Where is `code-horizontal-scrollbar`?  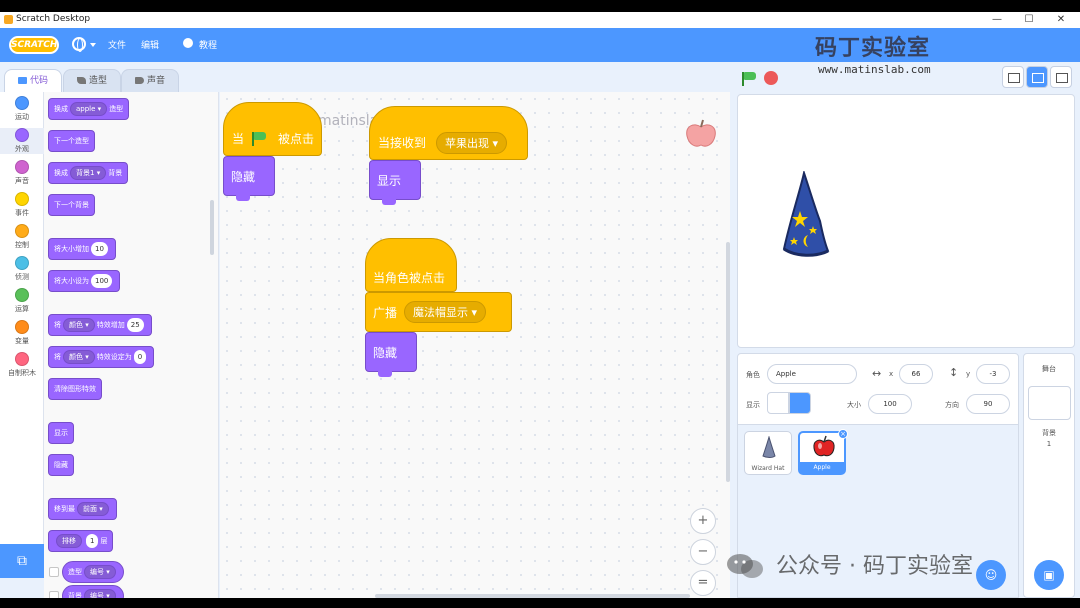 code-horizontal-scrollbar is located at coordinates (532, 596).